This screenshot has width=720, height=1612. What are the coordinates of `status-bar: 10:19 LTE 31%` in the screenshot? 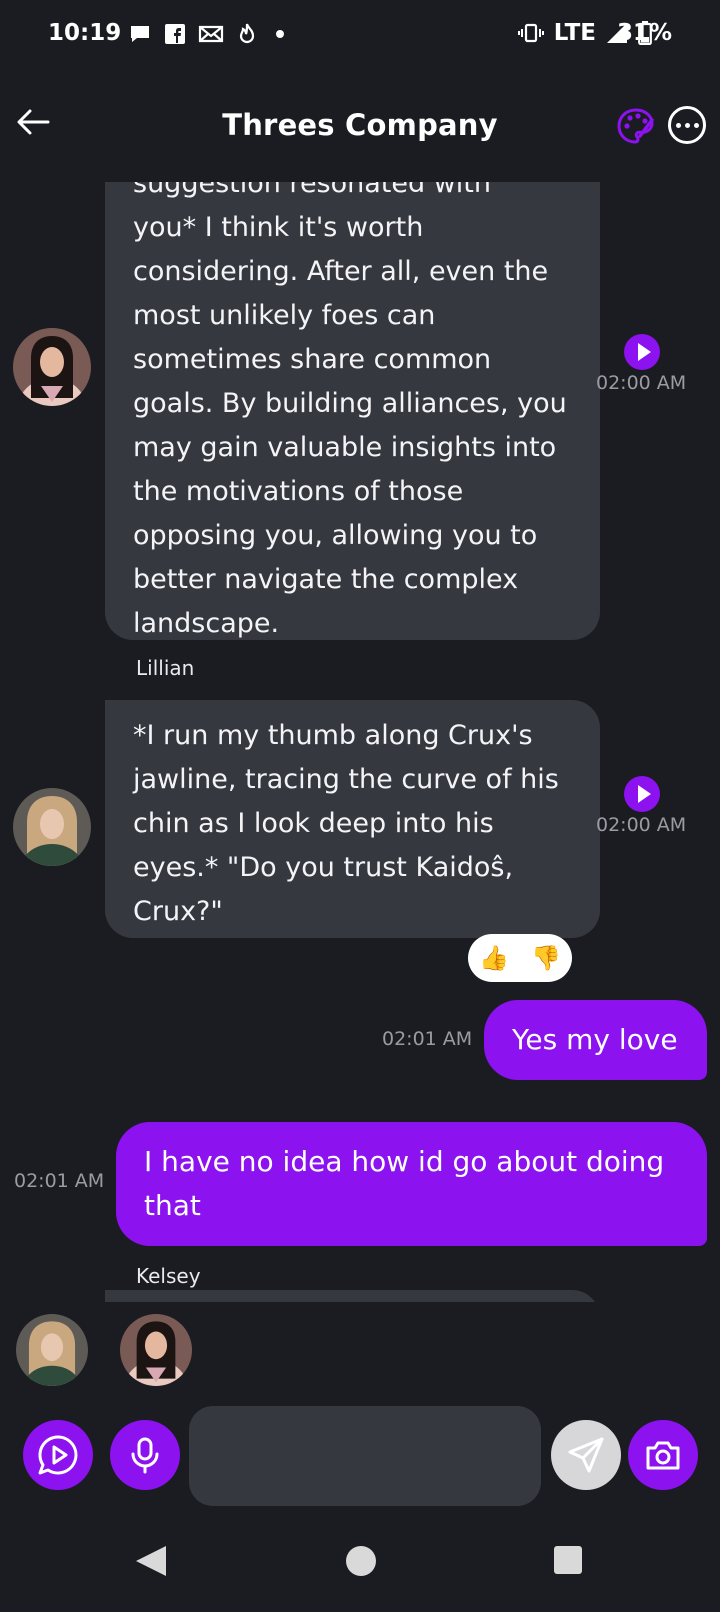 It's located at (360, 36).